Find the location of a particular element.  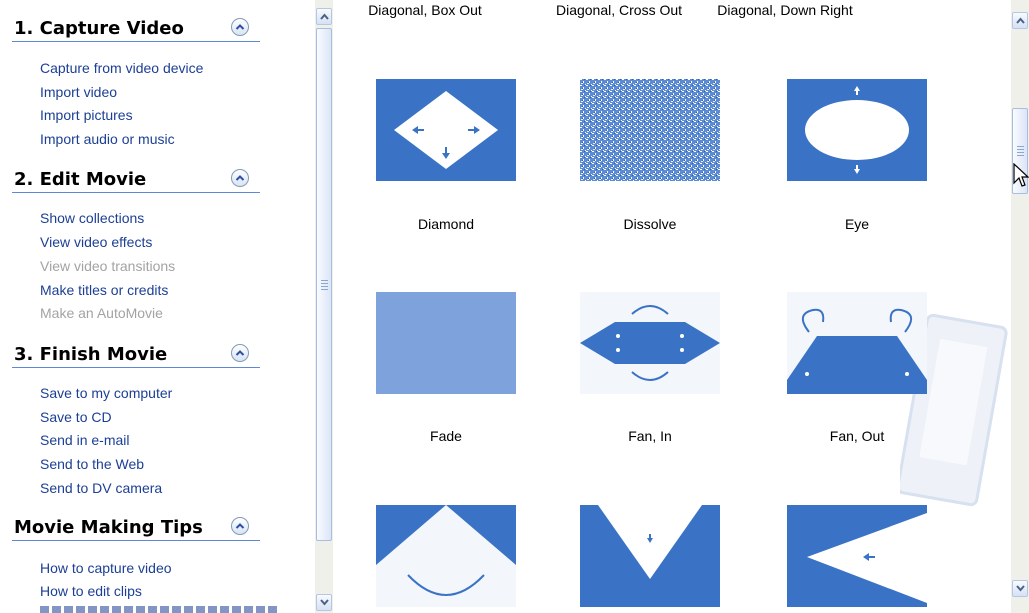

collapse-capture-video-button is located at coordinates (240, 27).